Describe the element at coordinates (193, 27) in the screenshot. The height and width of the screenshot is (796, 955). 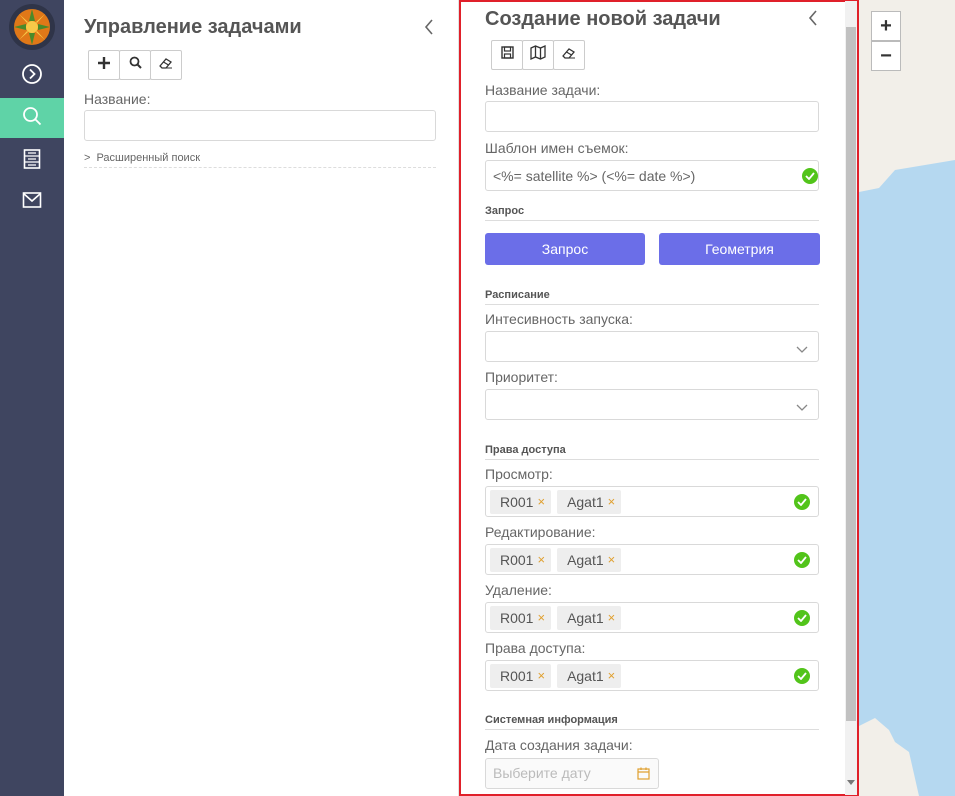
I see `page-title: Управление задачами` at that location.